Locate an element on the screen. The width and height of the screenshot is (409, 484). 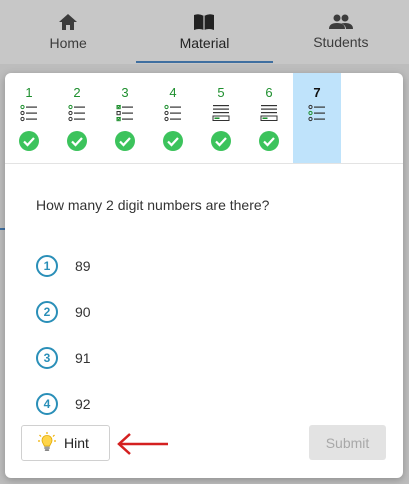
answer-list: 1 89 2 90 3 91 4 92 is located at coordinates (63, 335).